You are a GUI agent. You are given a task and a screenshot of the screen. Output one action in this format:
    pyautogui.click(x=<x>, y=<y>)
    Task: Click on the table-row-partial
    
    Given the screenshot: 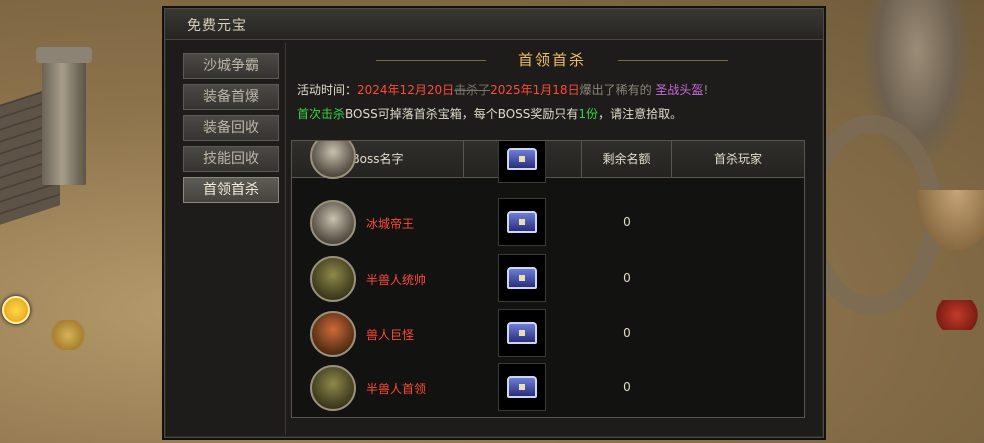 What is the action you would take?
    pyautogui.click(x=548, y=164)
    